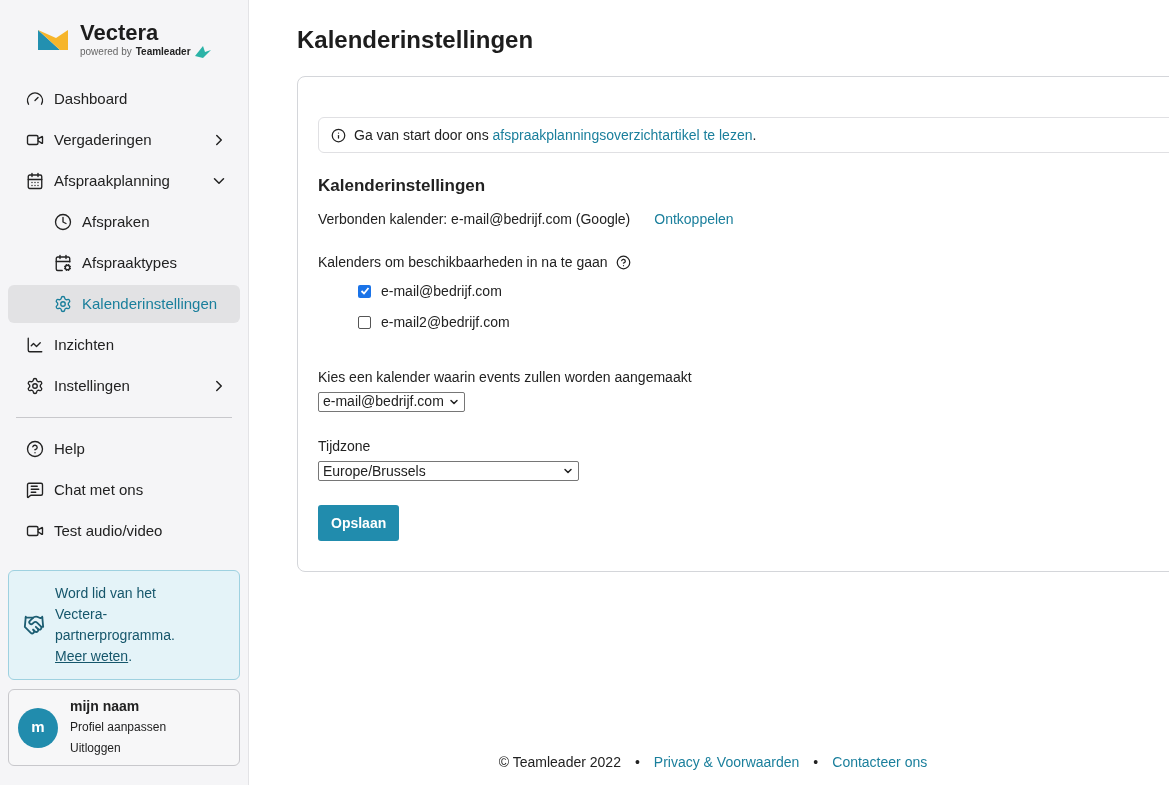  What do you see at coordinates (124, 140) in the screenshot?
I see `nav-item: Vergaderingen` at bounding box center [124, 140].